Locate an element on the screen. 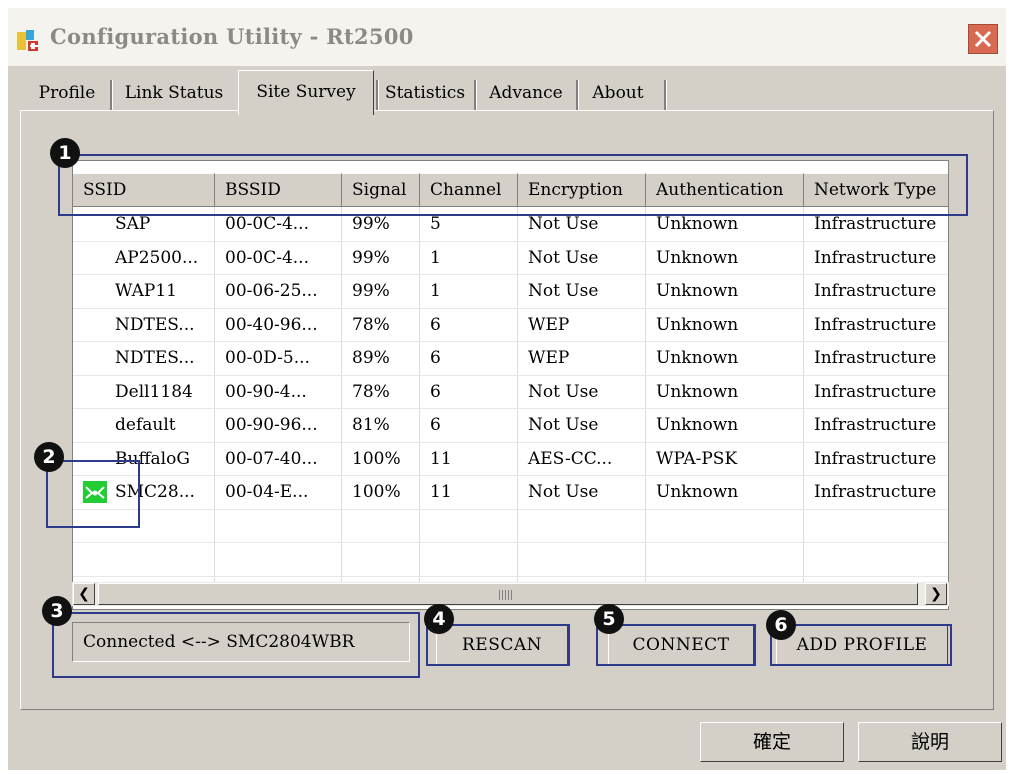  annotation-marker-2: 2 is located at coordinates (49, 457).